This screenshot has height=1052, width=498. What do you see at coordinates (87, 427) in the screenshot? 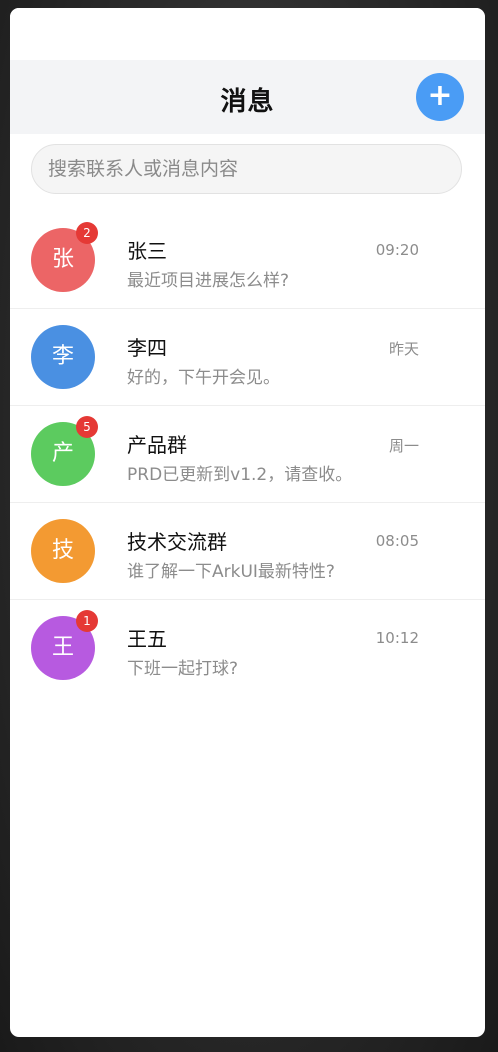
I see `unread-badge: 5` at bounding box center [87, 427].